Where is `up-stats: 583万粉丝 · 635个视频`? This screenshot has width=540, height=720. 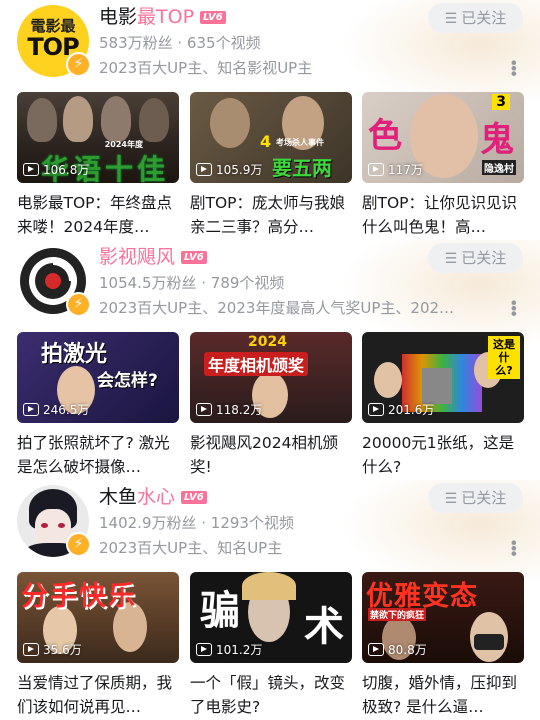
up-stats: 583万粉丝 · 635个视频 is located at coordinates (180, 43).